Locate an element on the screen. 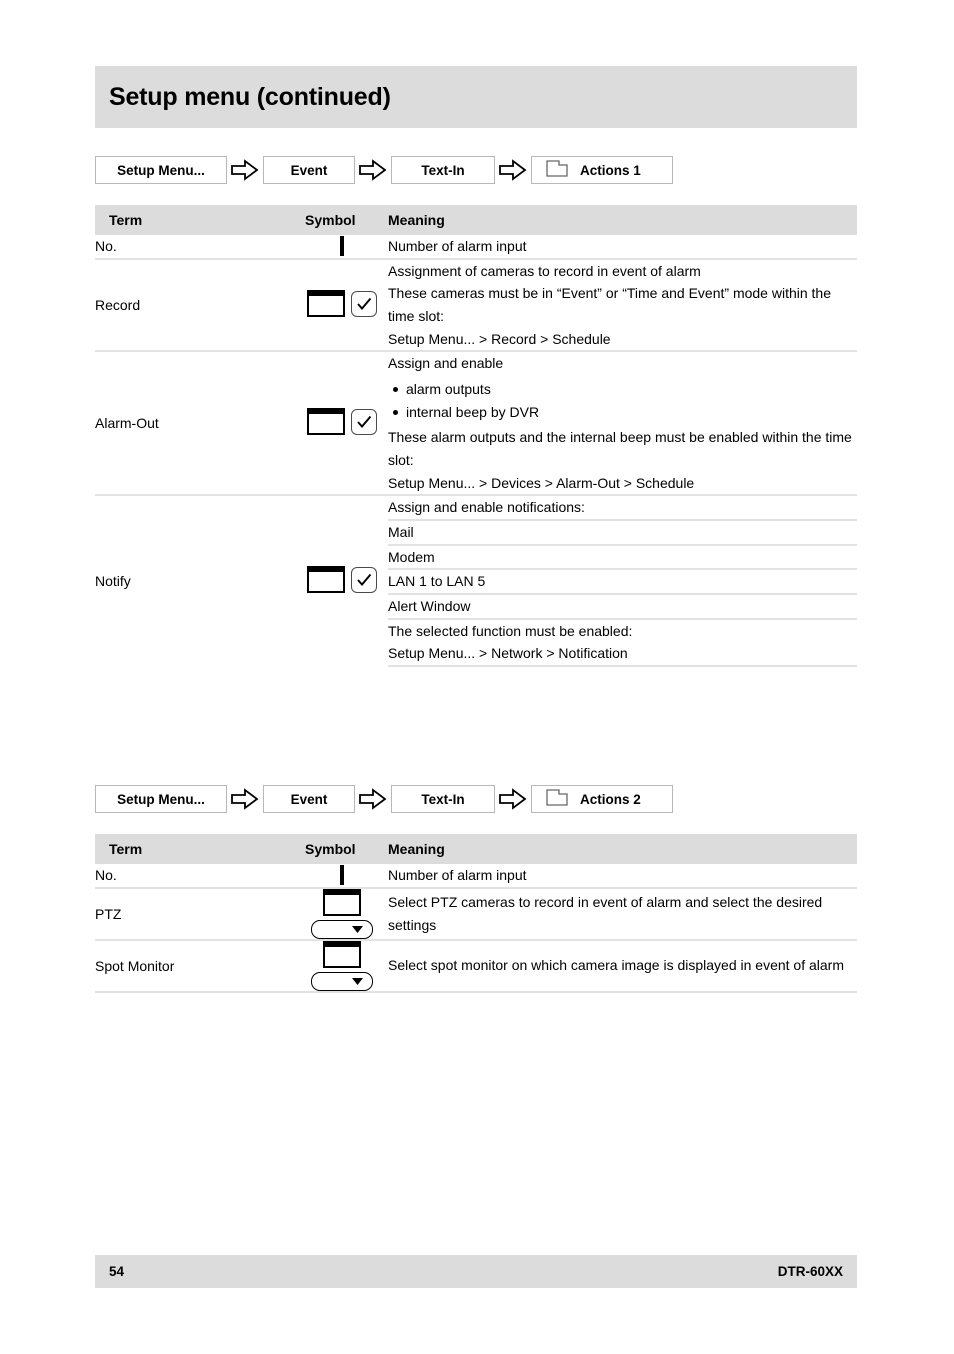  dropdown-icon is located at coordinates (341, 929).